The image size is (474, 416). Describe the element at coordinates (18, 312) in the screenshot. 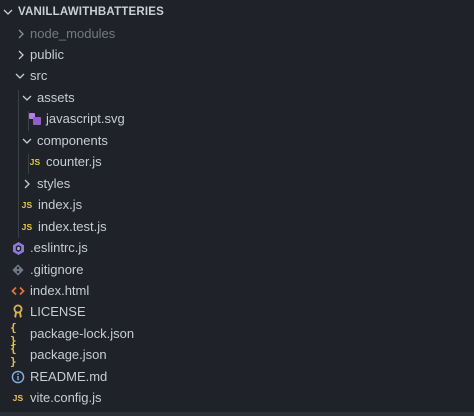

I see `license-icon` at that location.